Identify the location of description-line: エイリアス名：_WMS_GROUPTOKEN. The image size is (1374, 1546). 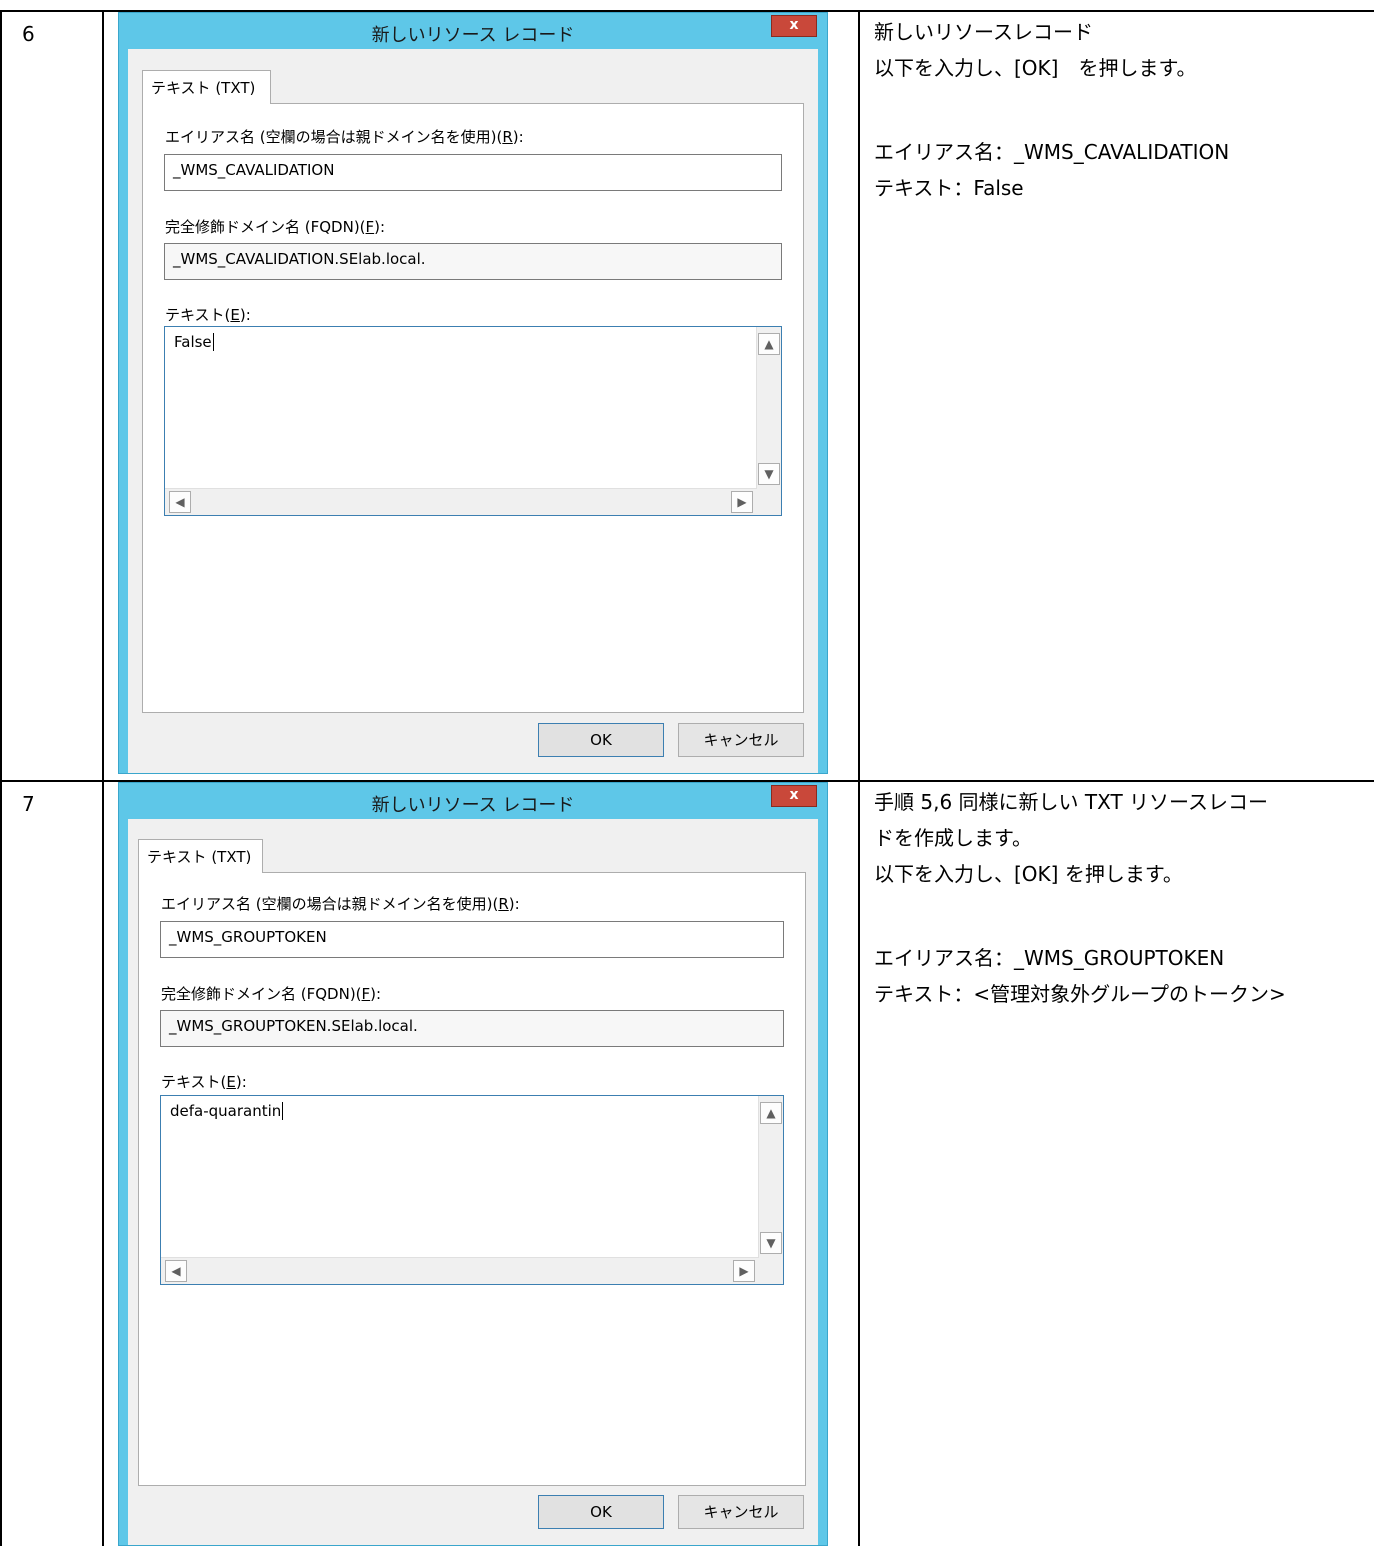
(1049, 958).